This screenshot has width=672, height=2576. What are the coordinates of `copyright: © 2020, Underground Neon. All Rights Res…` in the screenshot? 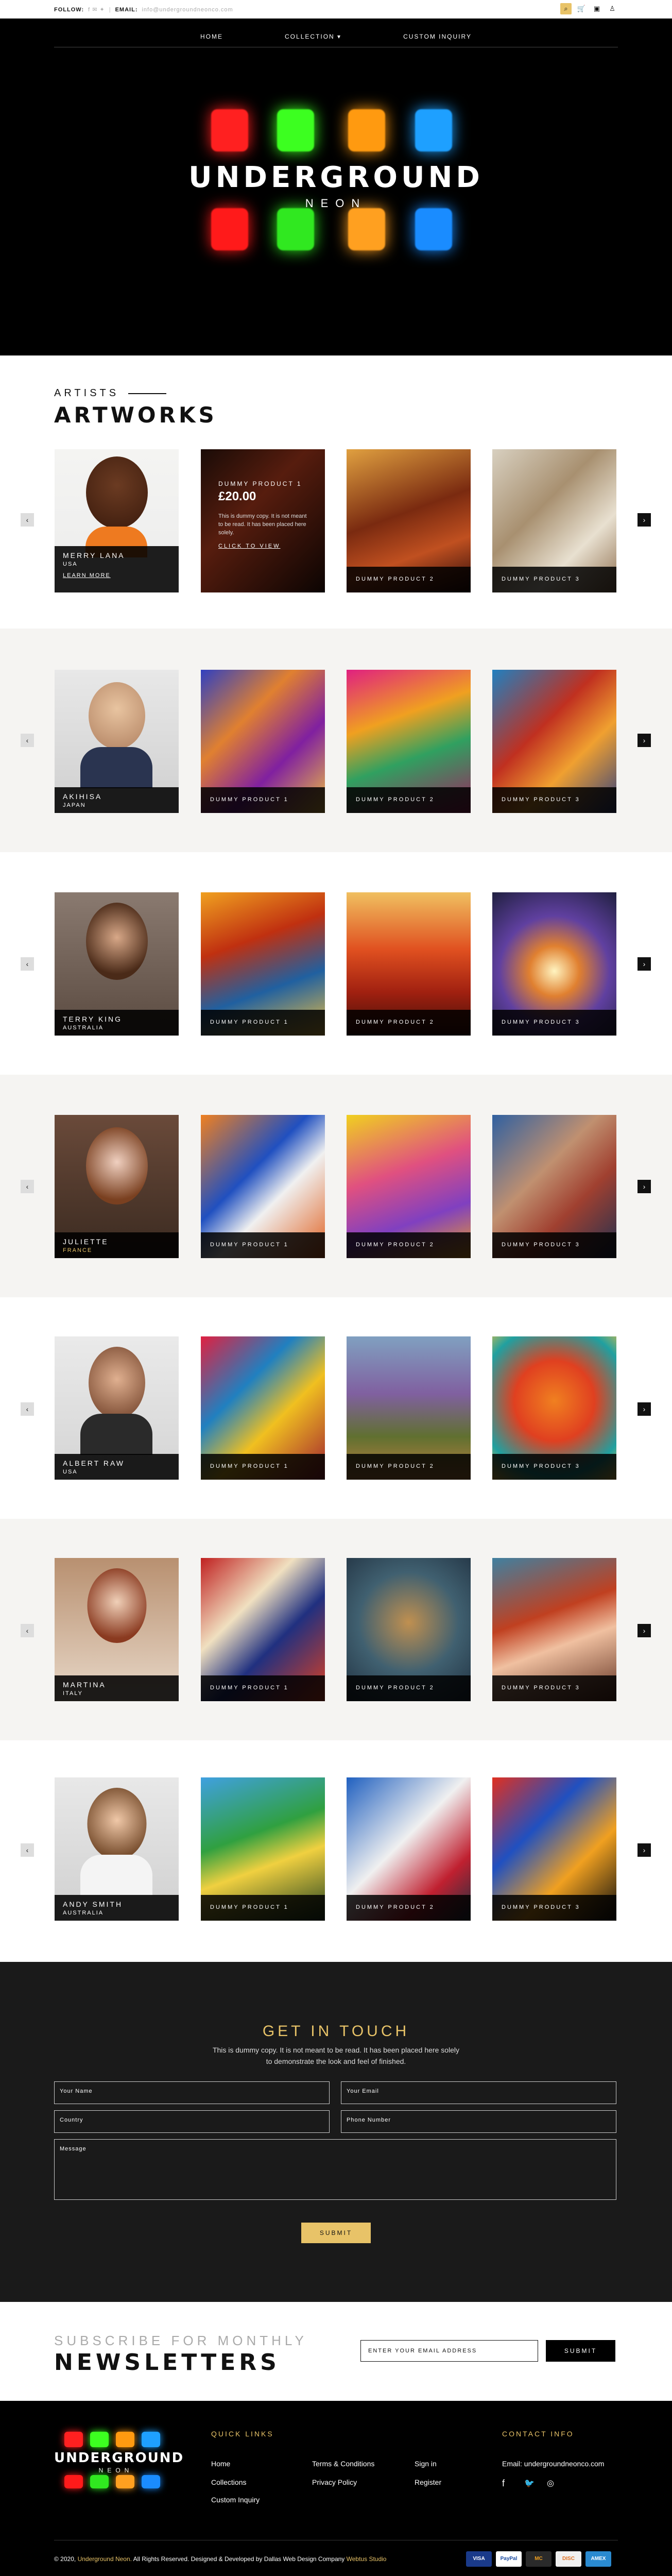 It's located at (220, 2559).